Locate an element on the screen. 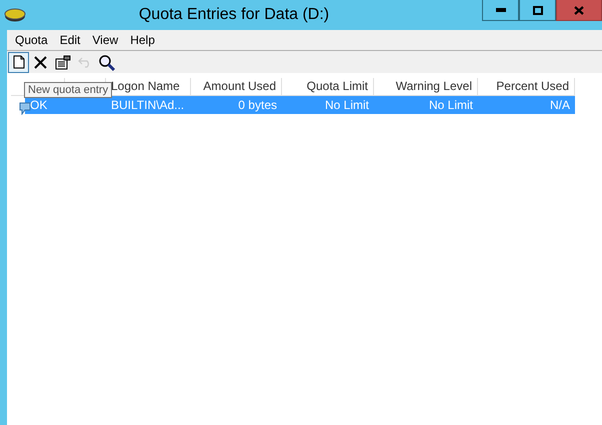 Image resolution: width=602 pixels, height=425 pixels. disk-icon is located at coordinates (15, 15).